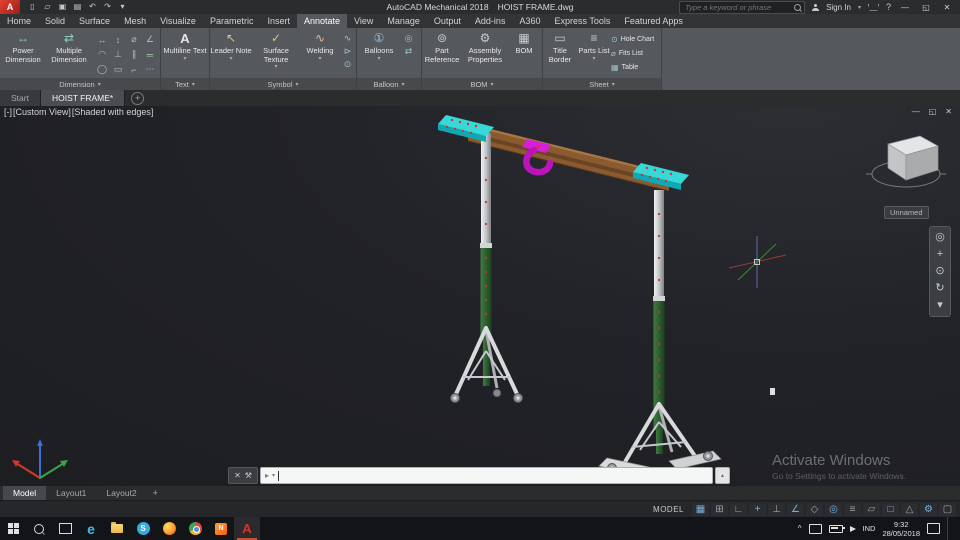  Describe the element at coordinates (871, 509) in the screenshot. I see `status-transparency-toggle: ▱` at that location.